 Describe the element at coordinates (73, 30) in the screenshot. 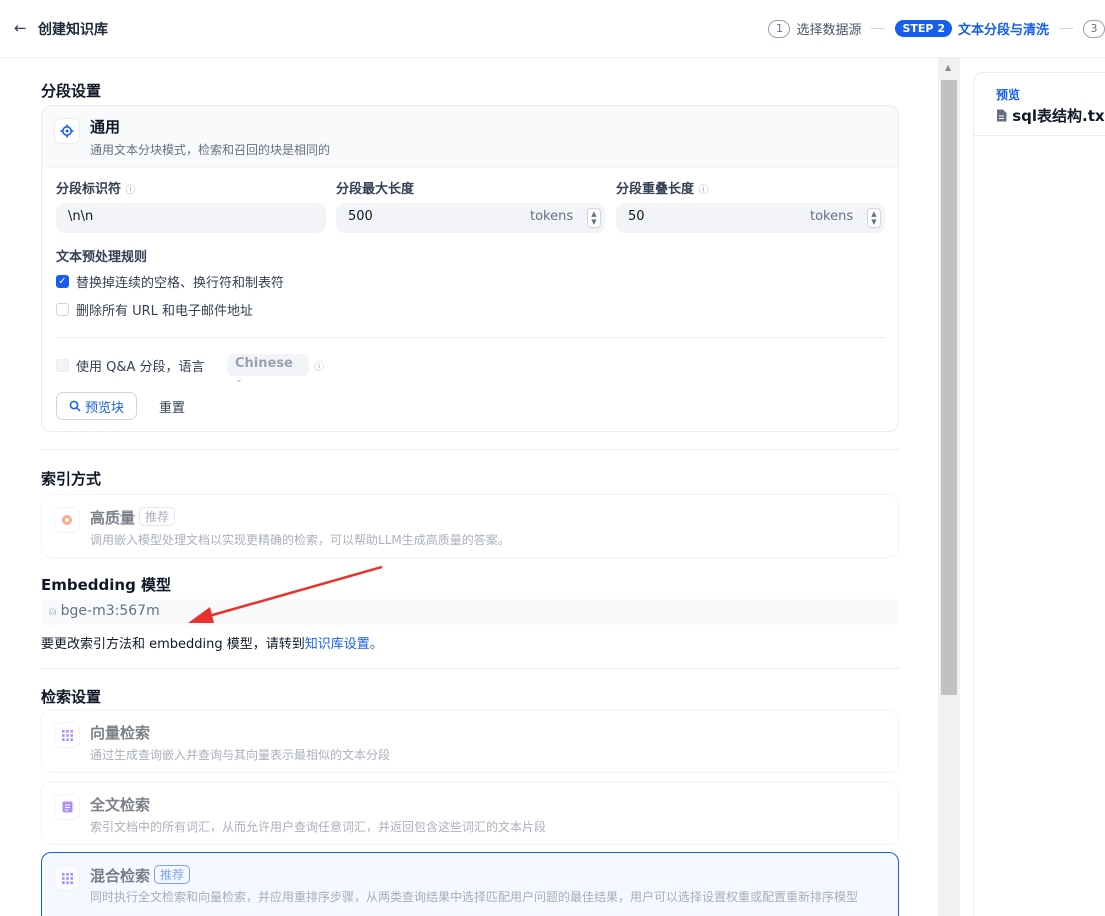

I see `page-title: 创建知识库` at that location.